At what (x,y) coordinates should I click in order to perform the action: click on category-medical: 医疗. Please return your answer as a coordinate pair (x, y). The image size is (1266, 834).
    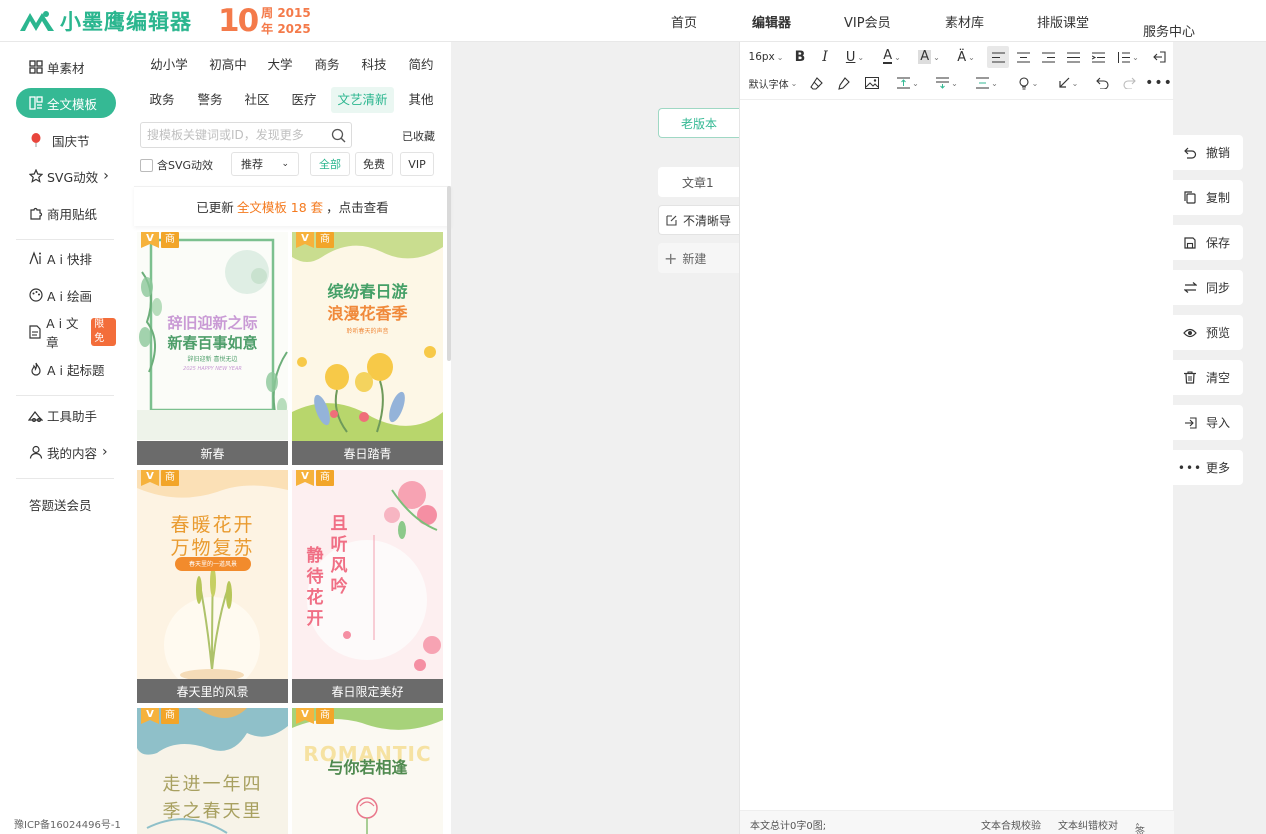
    Looking at the image, I should click on (304, 100).